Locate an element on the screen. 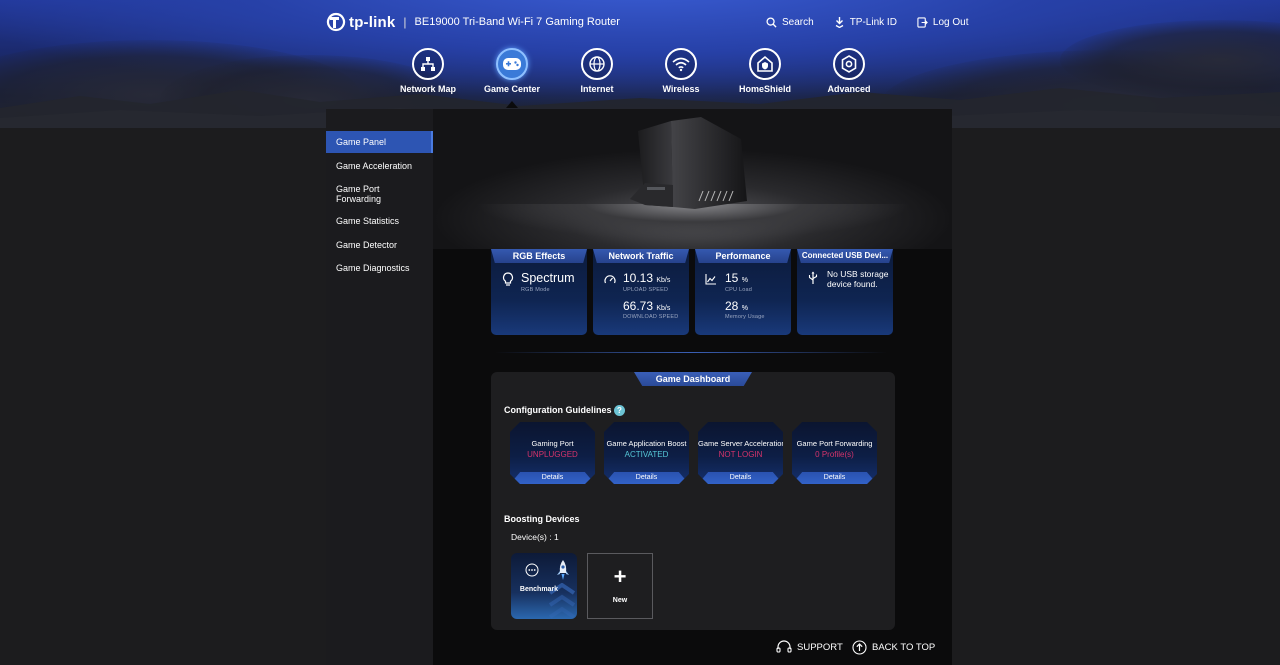  help-icon: ? is located at coordinates (619, 410).